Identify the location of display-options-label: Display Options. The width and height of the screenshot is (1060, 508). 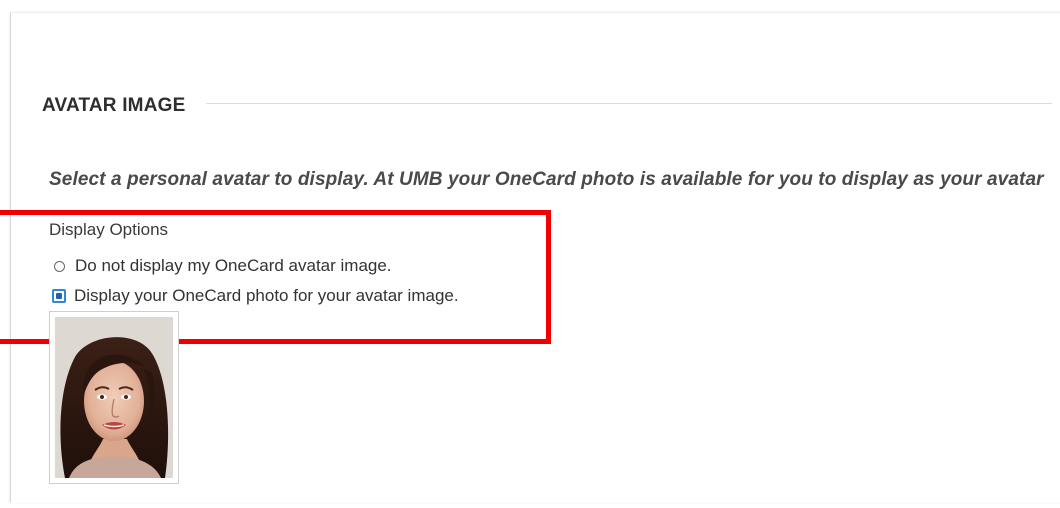
(109, 229).